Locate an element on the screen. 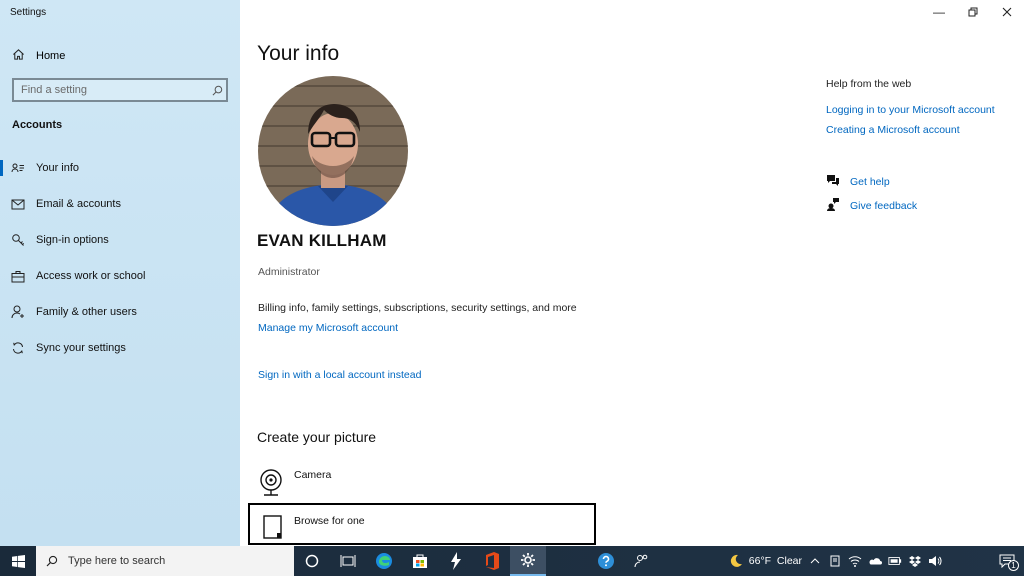 The width and height of the screenshot is (1024, 576). edge-icon is located at coordinates (384, 561).